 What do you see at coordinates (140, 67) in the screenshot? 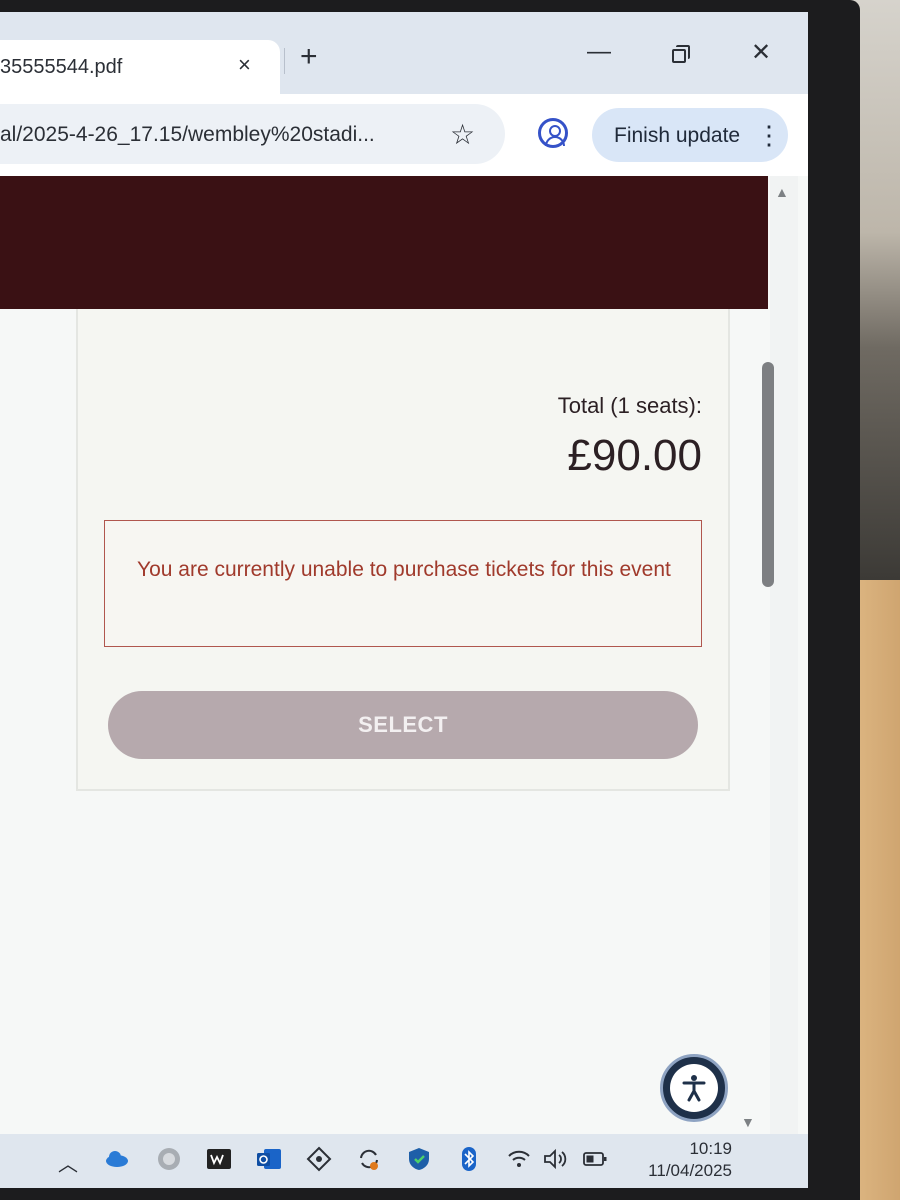
I see `tab-pdf: 35555544.pdf ×` at bounding box center [140, 67].